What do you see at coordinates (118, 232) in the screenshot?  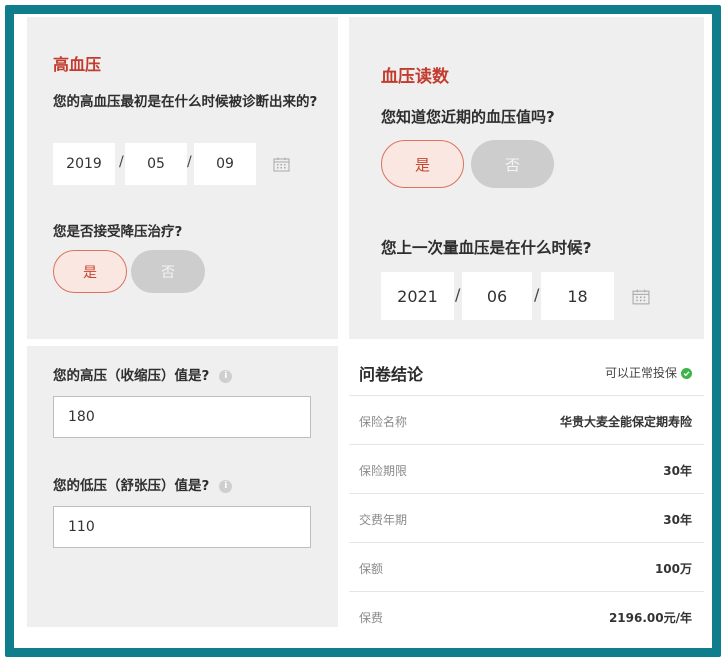 I see `treatment-question: 您是否接受降压治疗?` at bounding box center [118, 232].